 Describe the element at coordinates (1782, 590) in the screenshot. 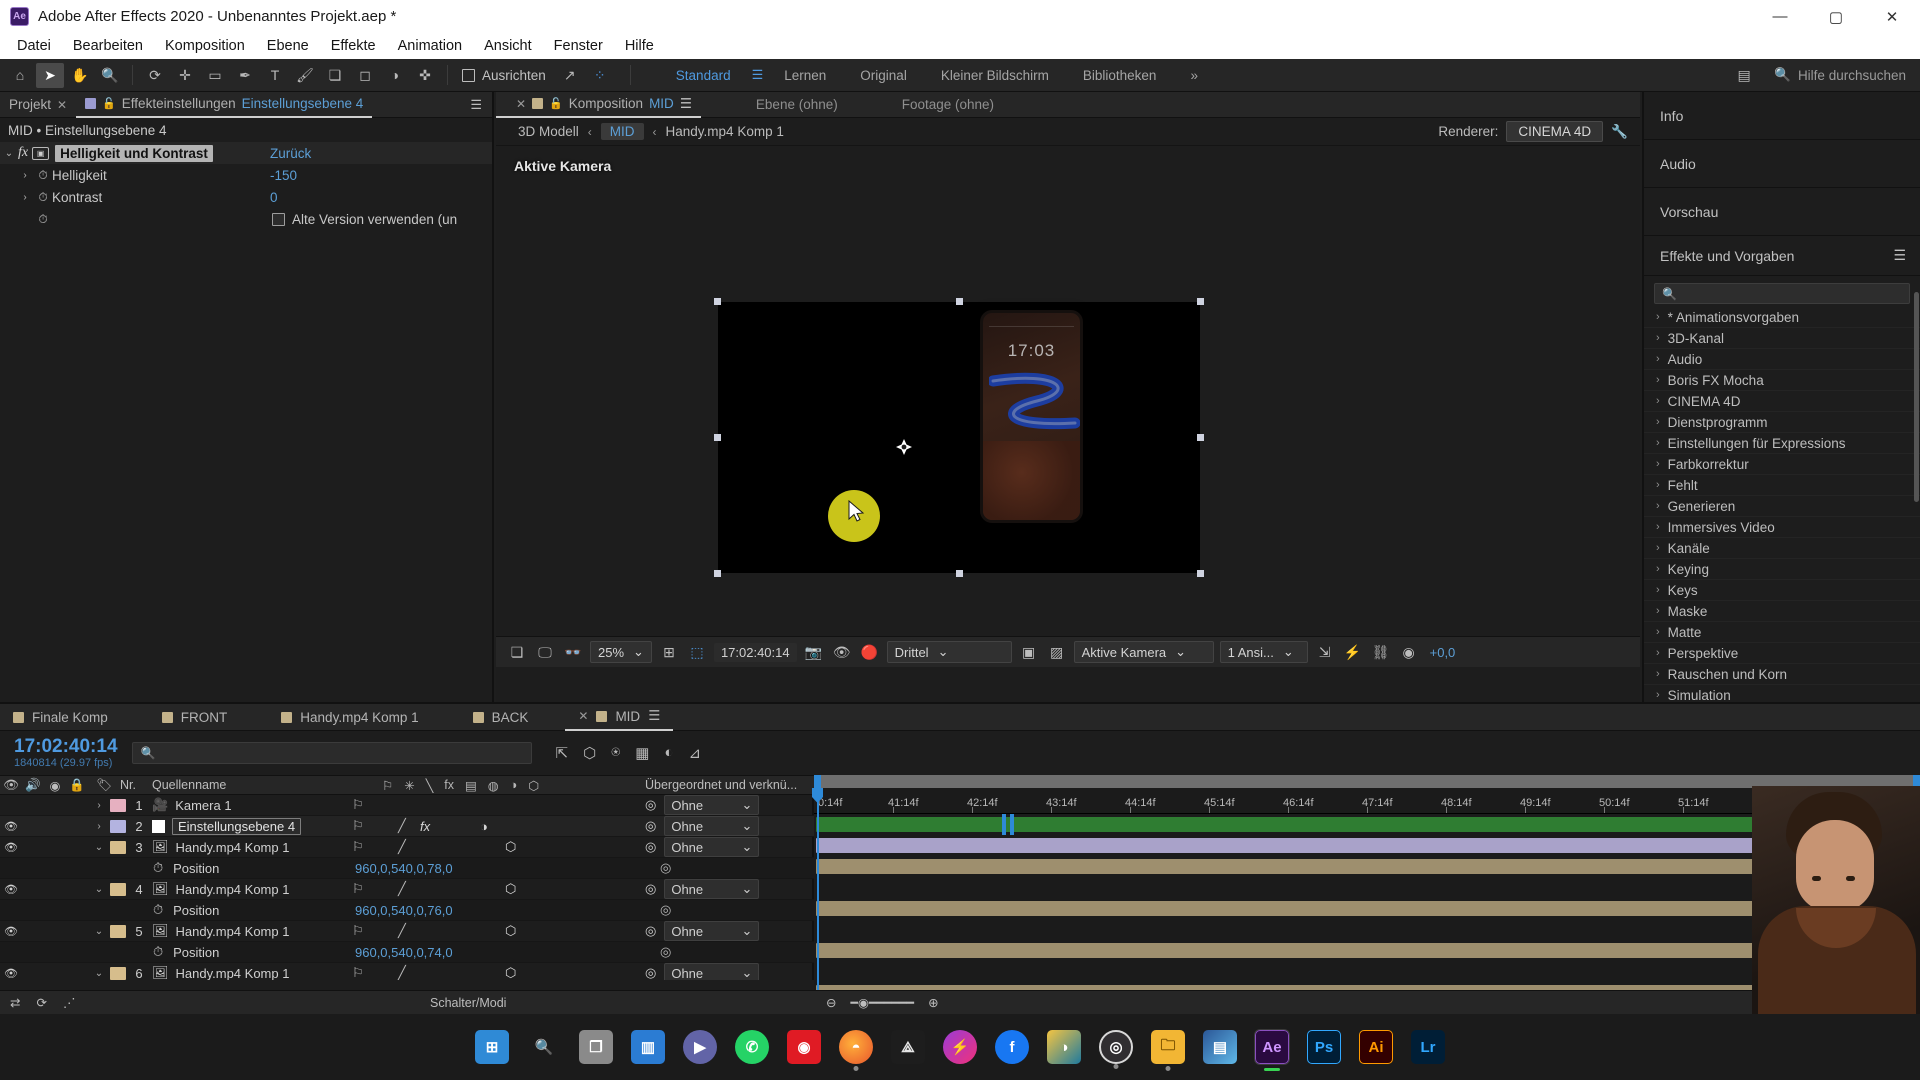

I see `category-item: › Keys` at that location.